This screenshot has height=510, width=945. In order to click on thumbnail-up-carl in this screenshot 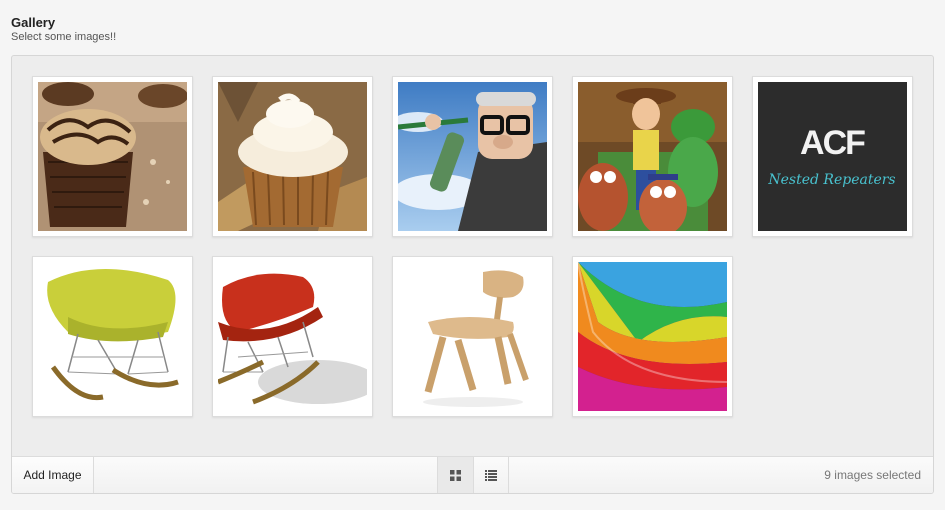, I will do `click(472, 156)`.